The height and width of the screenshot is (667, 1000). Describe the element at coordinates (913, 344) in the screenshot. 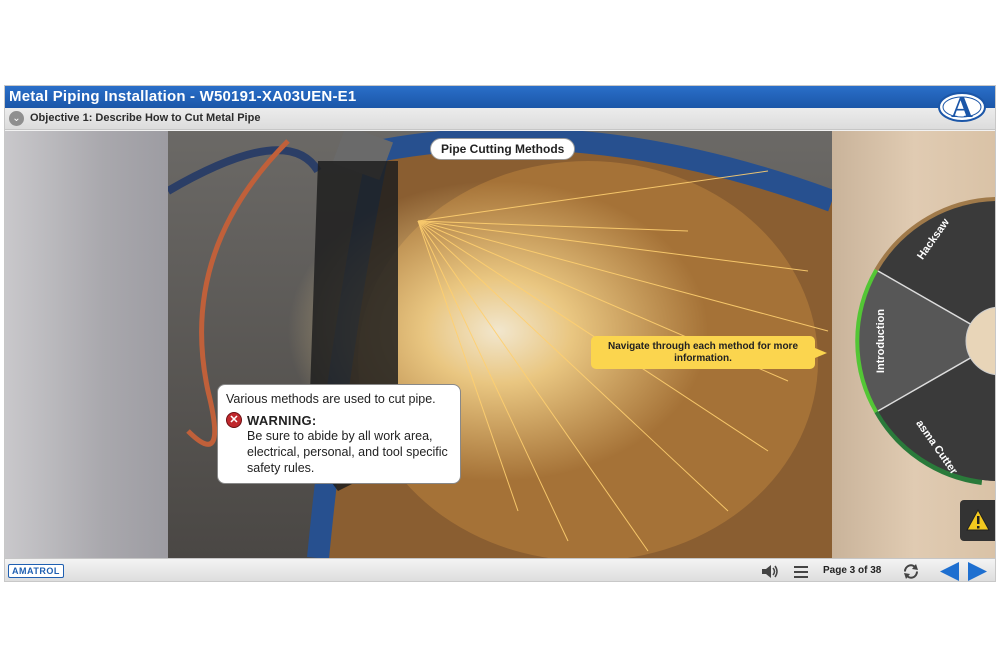

I see `method-wheel-panel: Hacksaw Introduction asma Cutter` at that location.